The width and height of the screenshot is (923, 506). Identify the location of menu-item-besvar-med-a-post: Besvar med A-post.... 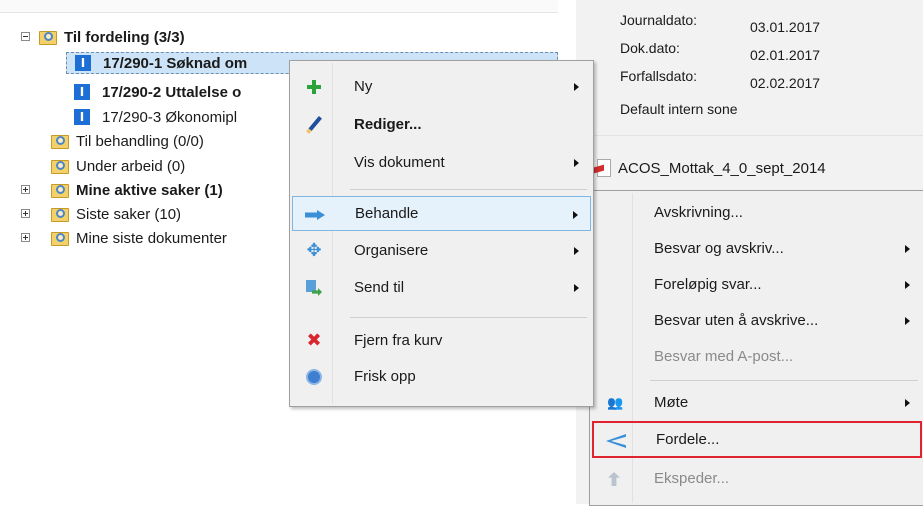
(724, 356).